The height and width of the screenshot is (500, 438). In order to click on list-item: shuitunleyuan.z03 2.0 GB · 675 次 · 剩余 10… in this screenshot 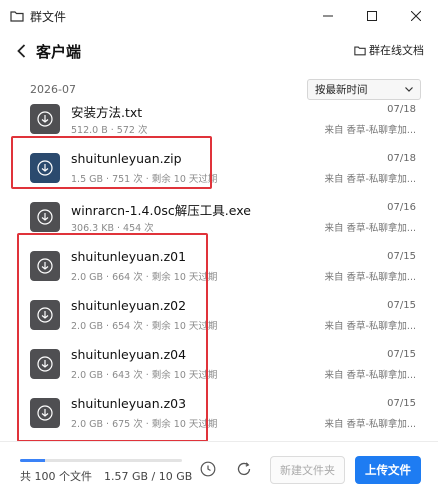, I will do `click(219, 415)`.